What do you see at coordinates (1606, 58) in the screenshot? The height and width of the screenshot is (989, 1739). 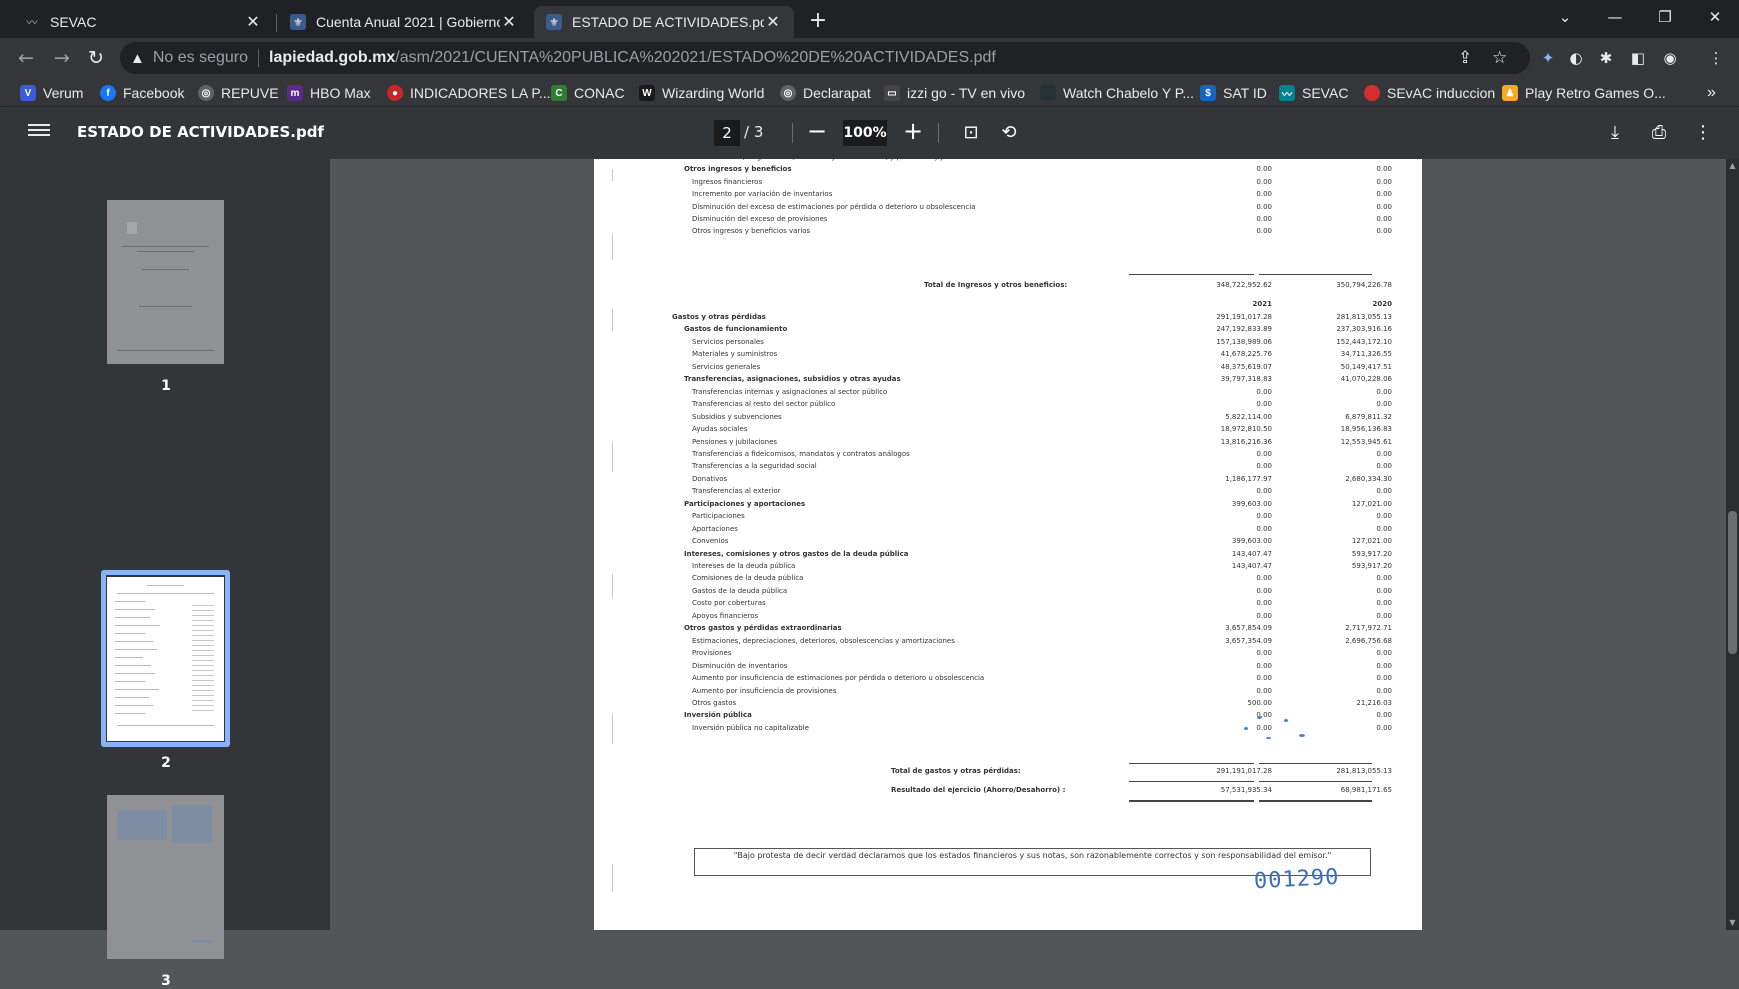 I see `puzzle-icon: ✱` at bounding box center [1606, 58].